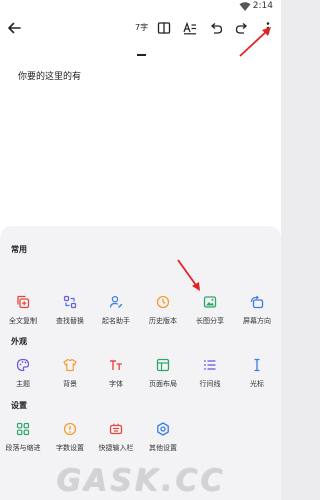 This screenshot has height=500, width=320. What do you see at coordinates (23, 313) in the screenshot?
I see `tool-copy-all: 全文复制` at bounding box center [23, 313].